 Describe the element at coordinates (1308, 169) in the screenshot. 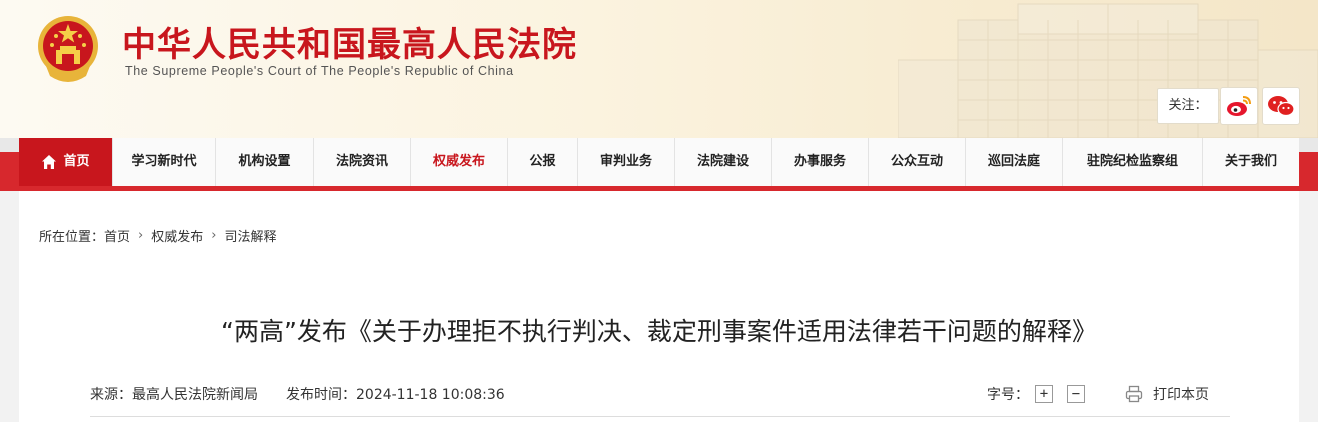

I see `nav-accent-right` at that location.